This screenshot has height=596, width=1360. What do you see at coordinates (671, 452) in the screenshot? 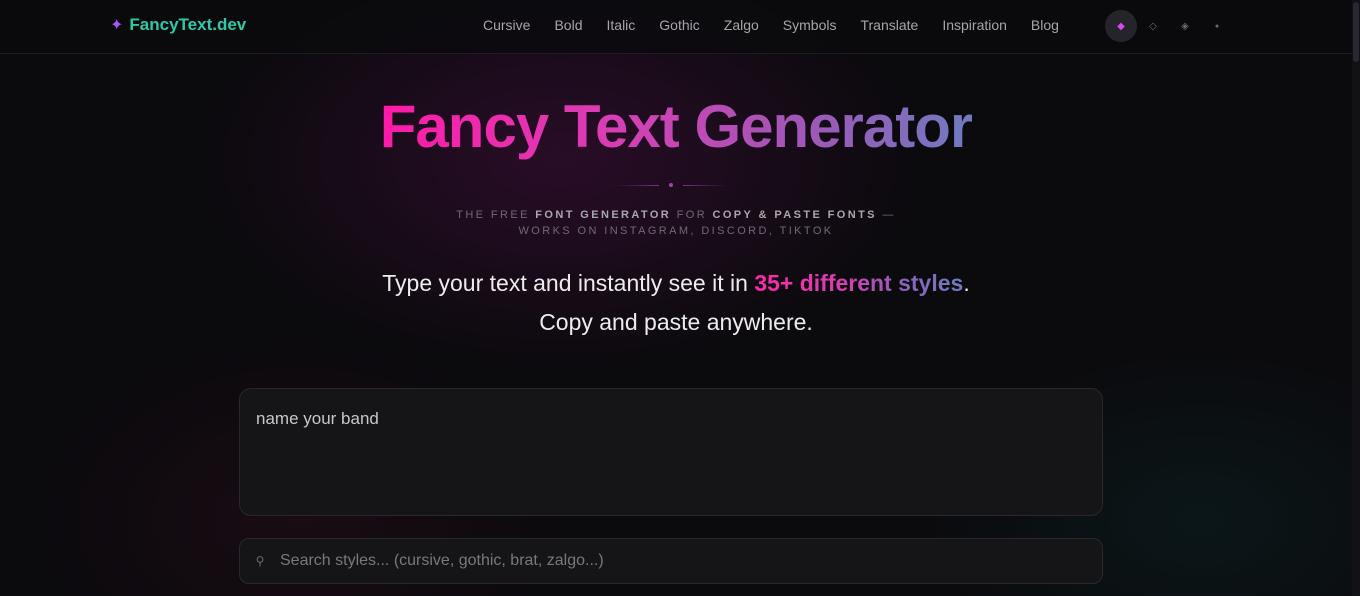
I see `text-input` at bounding box center [671, 452].